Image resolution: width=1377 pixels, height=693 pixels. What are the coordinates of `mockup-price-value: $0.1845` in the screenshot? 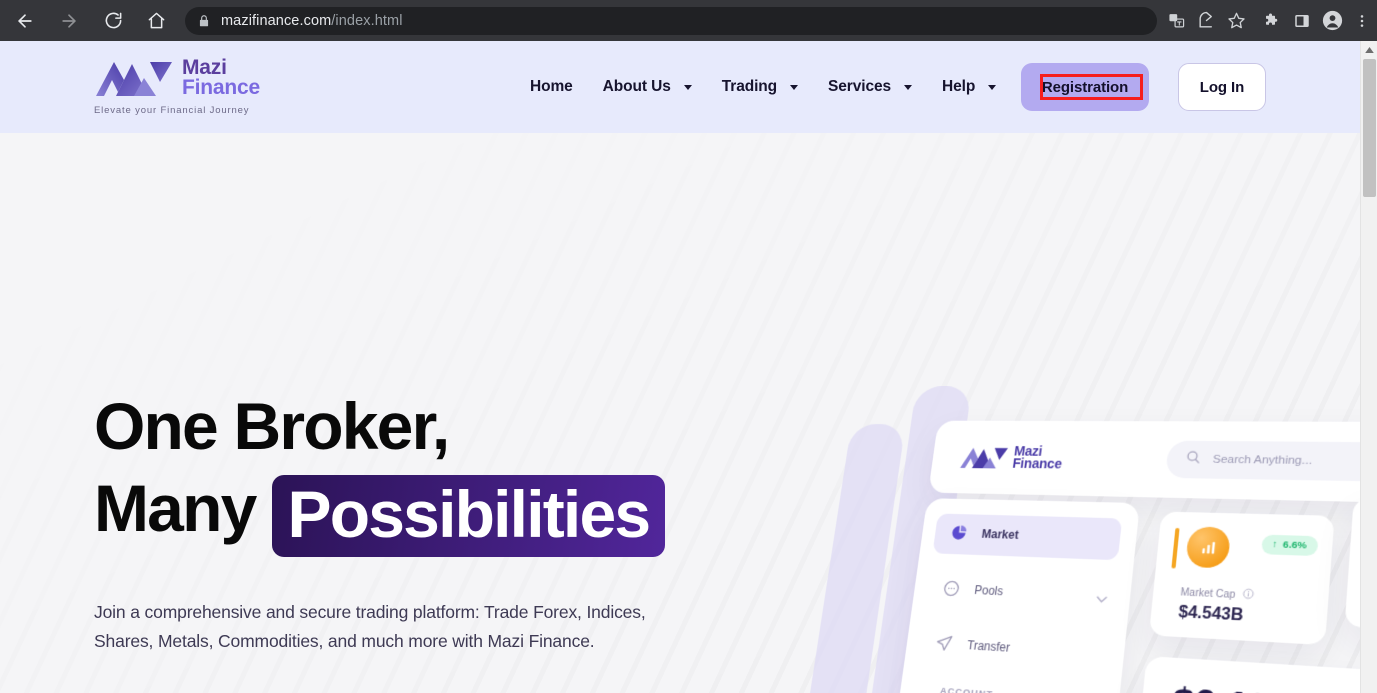 It's located at (1243, 687).